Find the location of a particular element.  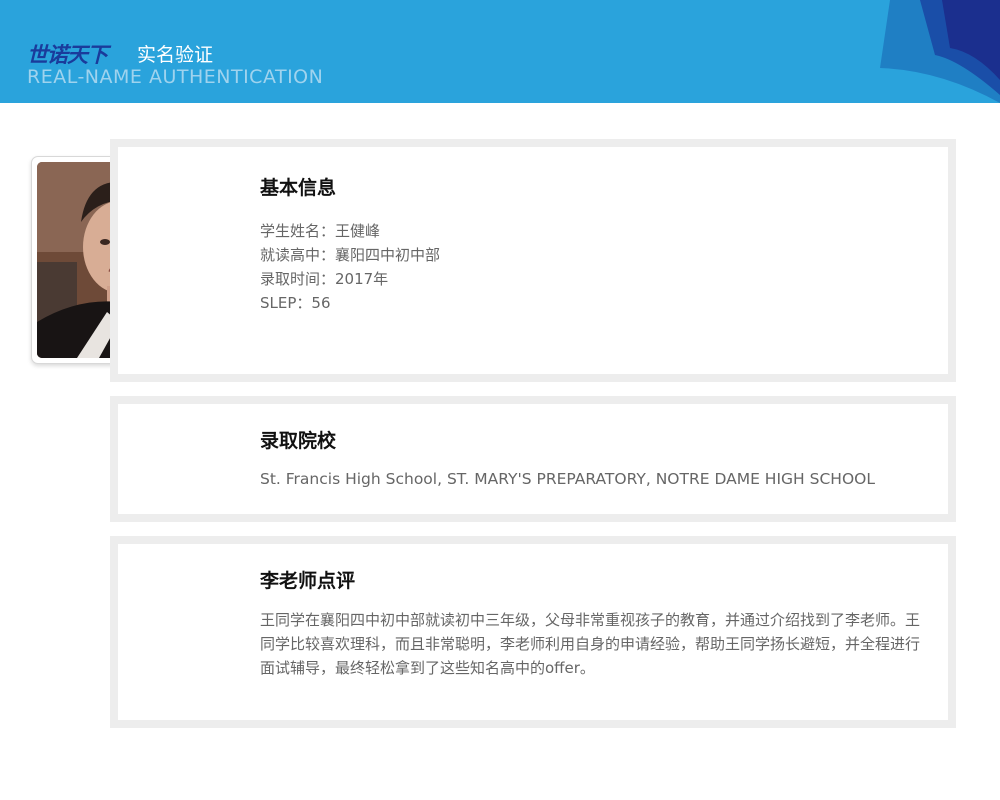

admission-heading: 录取院校 is located at coordinates (298, 441).